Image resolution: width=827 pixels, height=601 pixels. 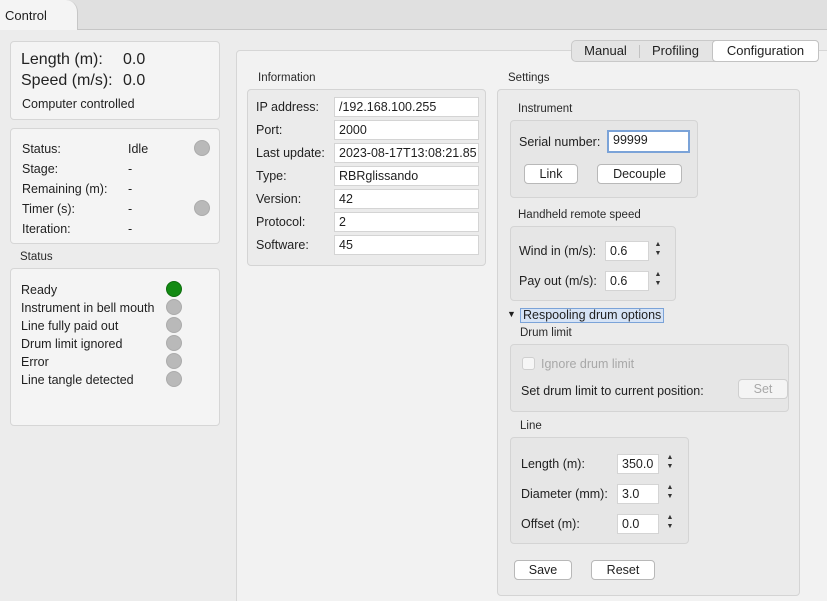 What do you see at coordinates (406, 199) in the screenshot?
I see `version-field: 42` at bounding box center [406, 199].